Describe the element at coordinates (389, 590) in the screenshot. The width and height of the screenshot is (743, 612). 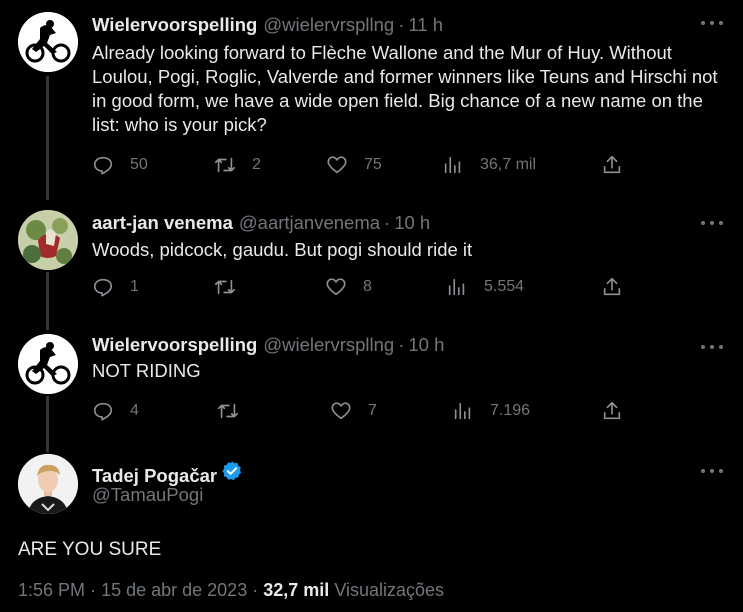
I see `views-label: Visualizações` at that location.